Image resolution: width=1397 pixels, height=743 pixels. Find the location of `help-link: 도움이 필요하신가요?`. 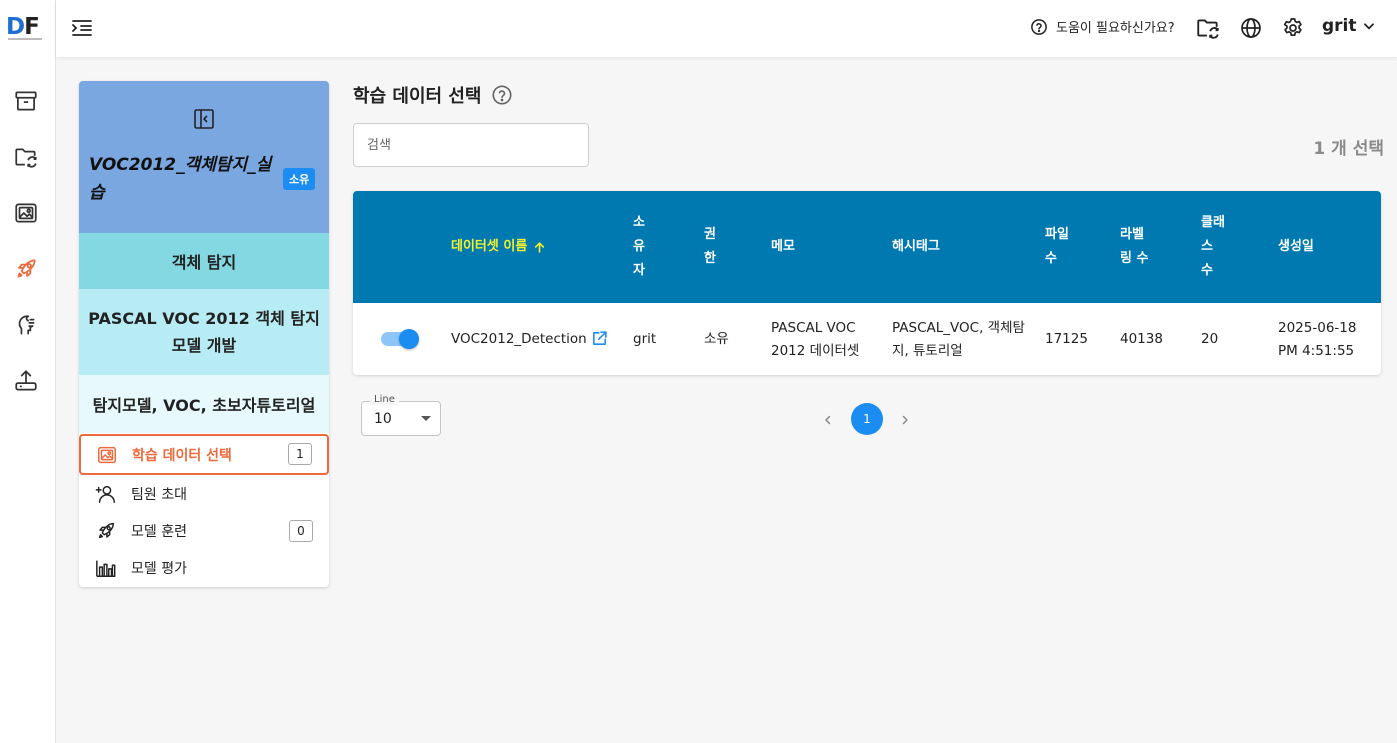

help-link: 도움이 필요하신가요? is located at coordinates (1102, 26).